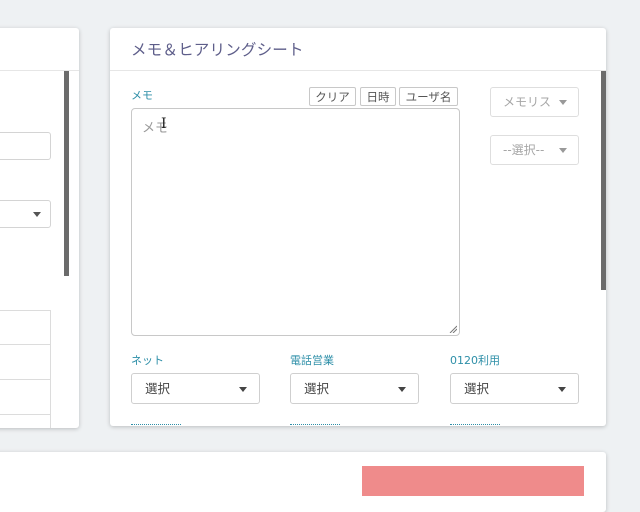 The width and height of the screenshot is (640, 512). I want to click on choice-select: --選択--, so click(534, 150).